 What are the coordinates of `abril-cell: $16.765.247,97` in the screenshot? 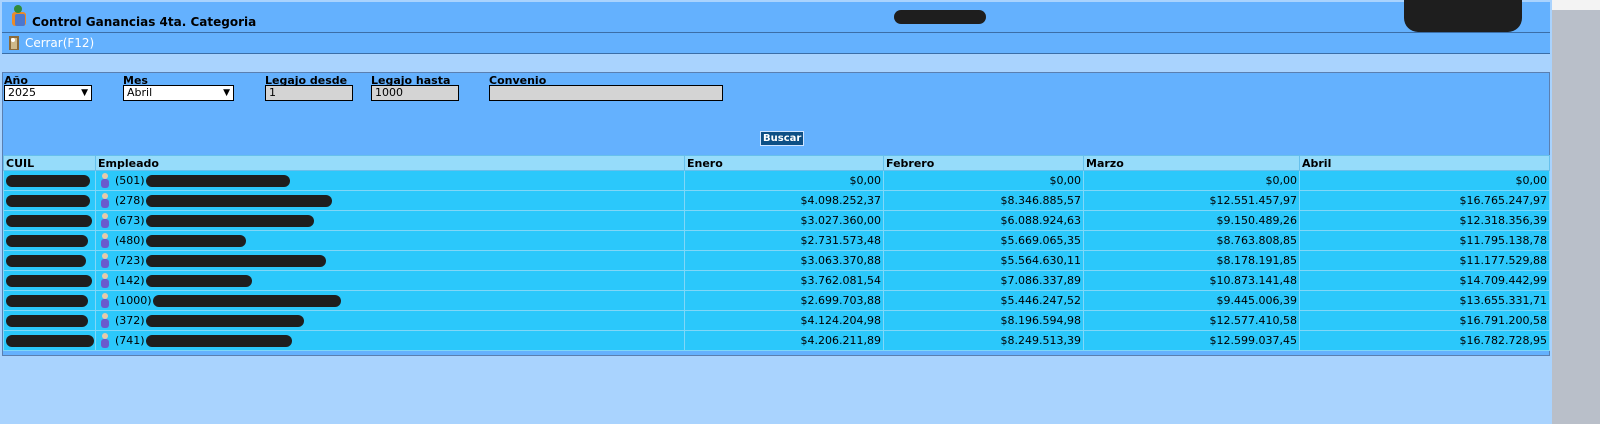 It's located at (1424, 200).